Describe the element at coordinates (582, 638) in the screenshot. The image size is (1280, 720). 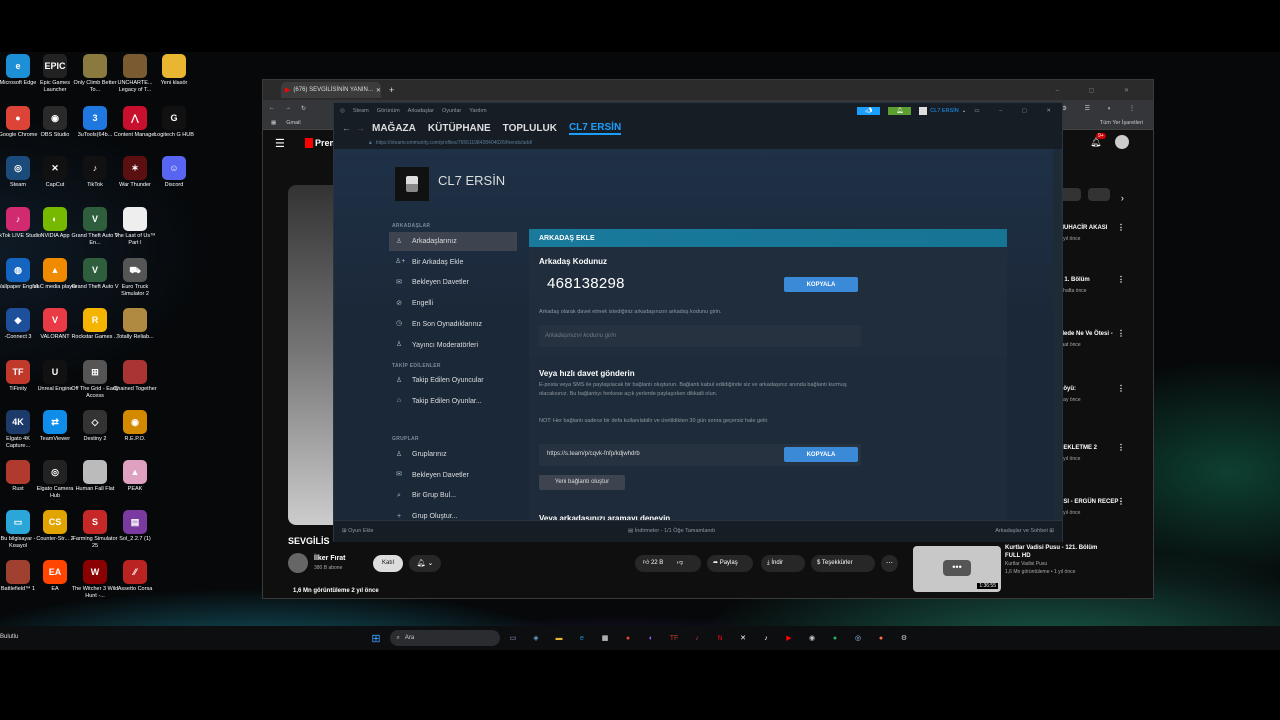
I see `edge-icon: e` at that location.